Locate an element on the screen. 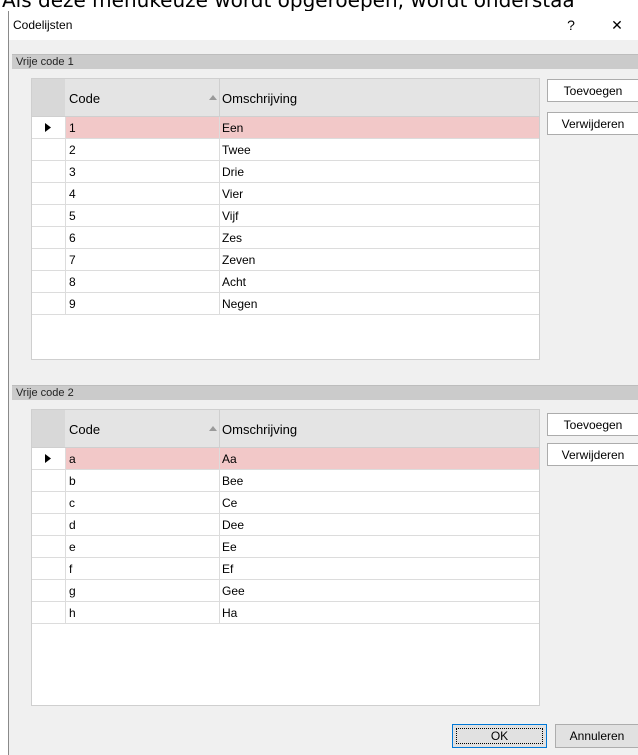  table-row: g Gee is located at coordinates (285, 591).